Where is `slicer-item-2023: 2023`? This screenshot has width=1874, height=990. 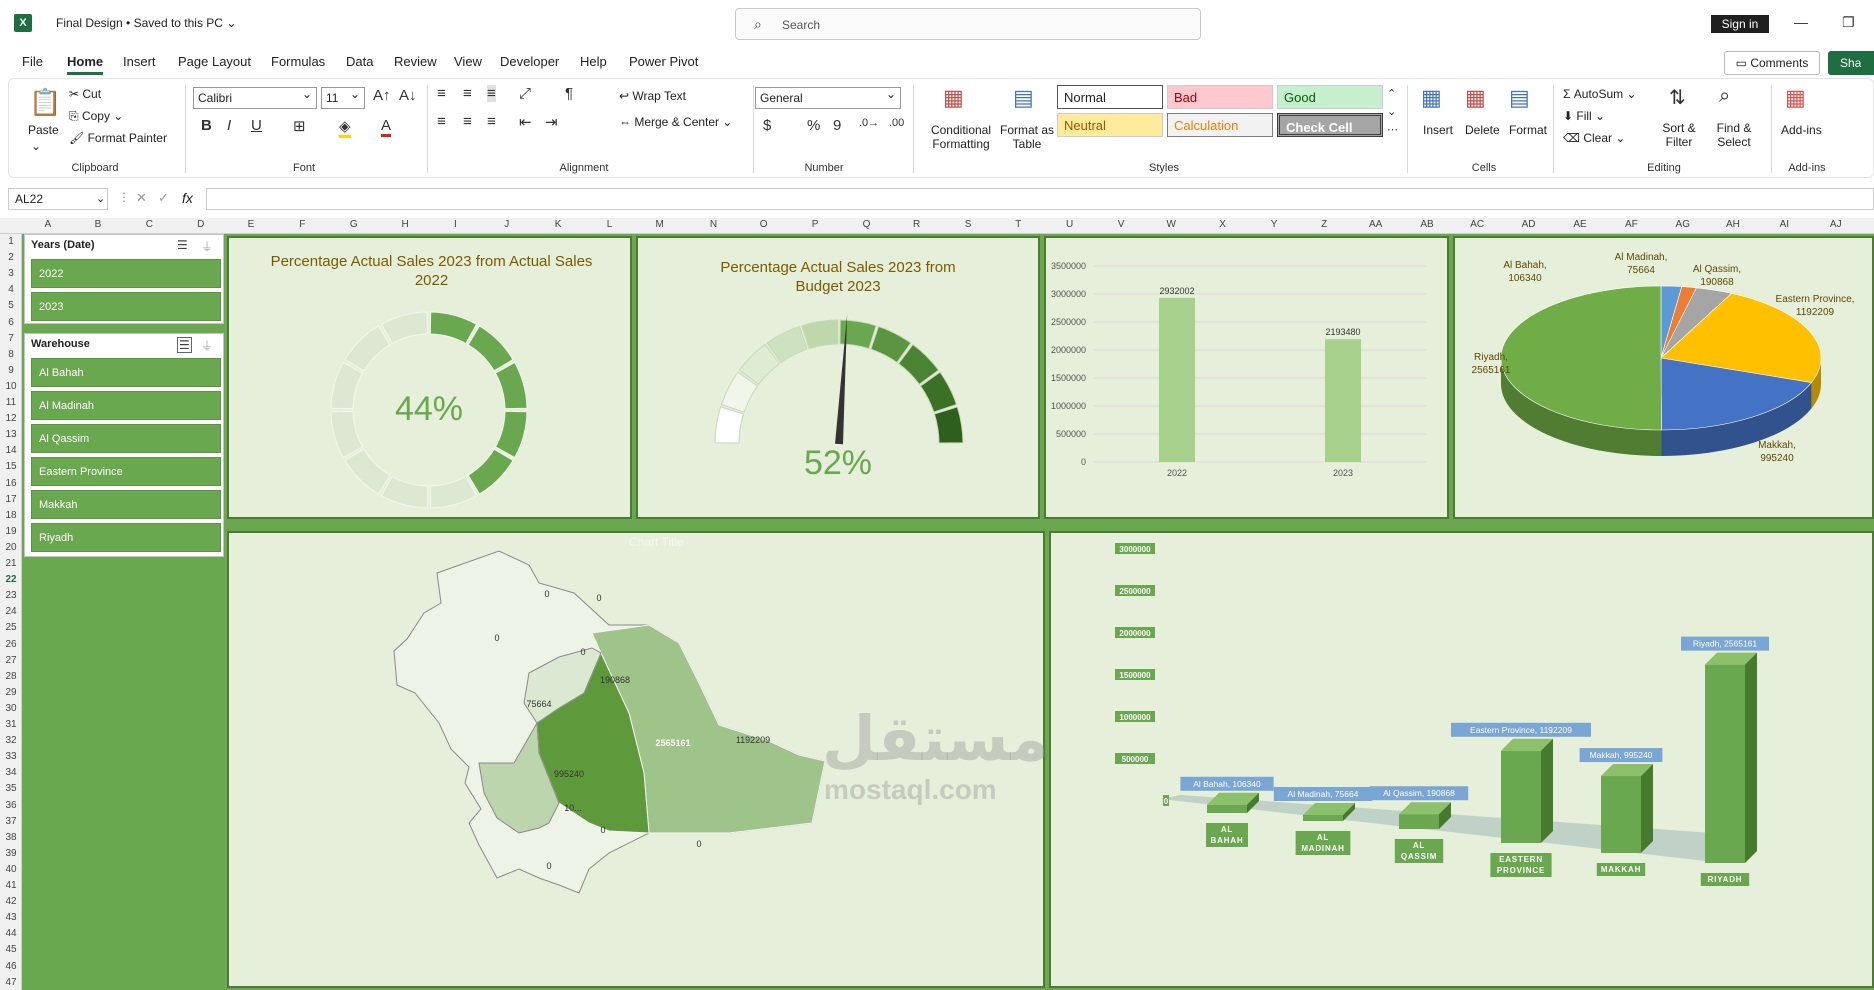
slicer-item-2023: 2023 is located at coordinates (126, 306).